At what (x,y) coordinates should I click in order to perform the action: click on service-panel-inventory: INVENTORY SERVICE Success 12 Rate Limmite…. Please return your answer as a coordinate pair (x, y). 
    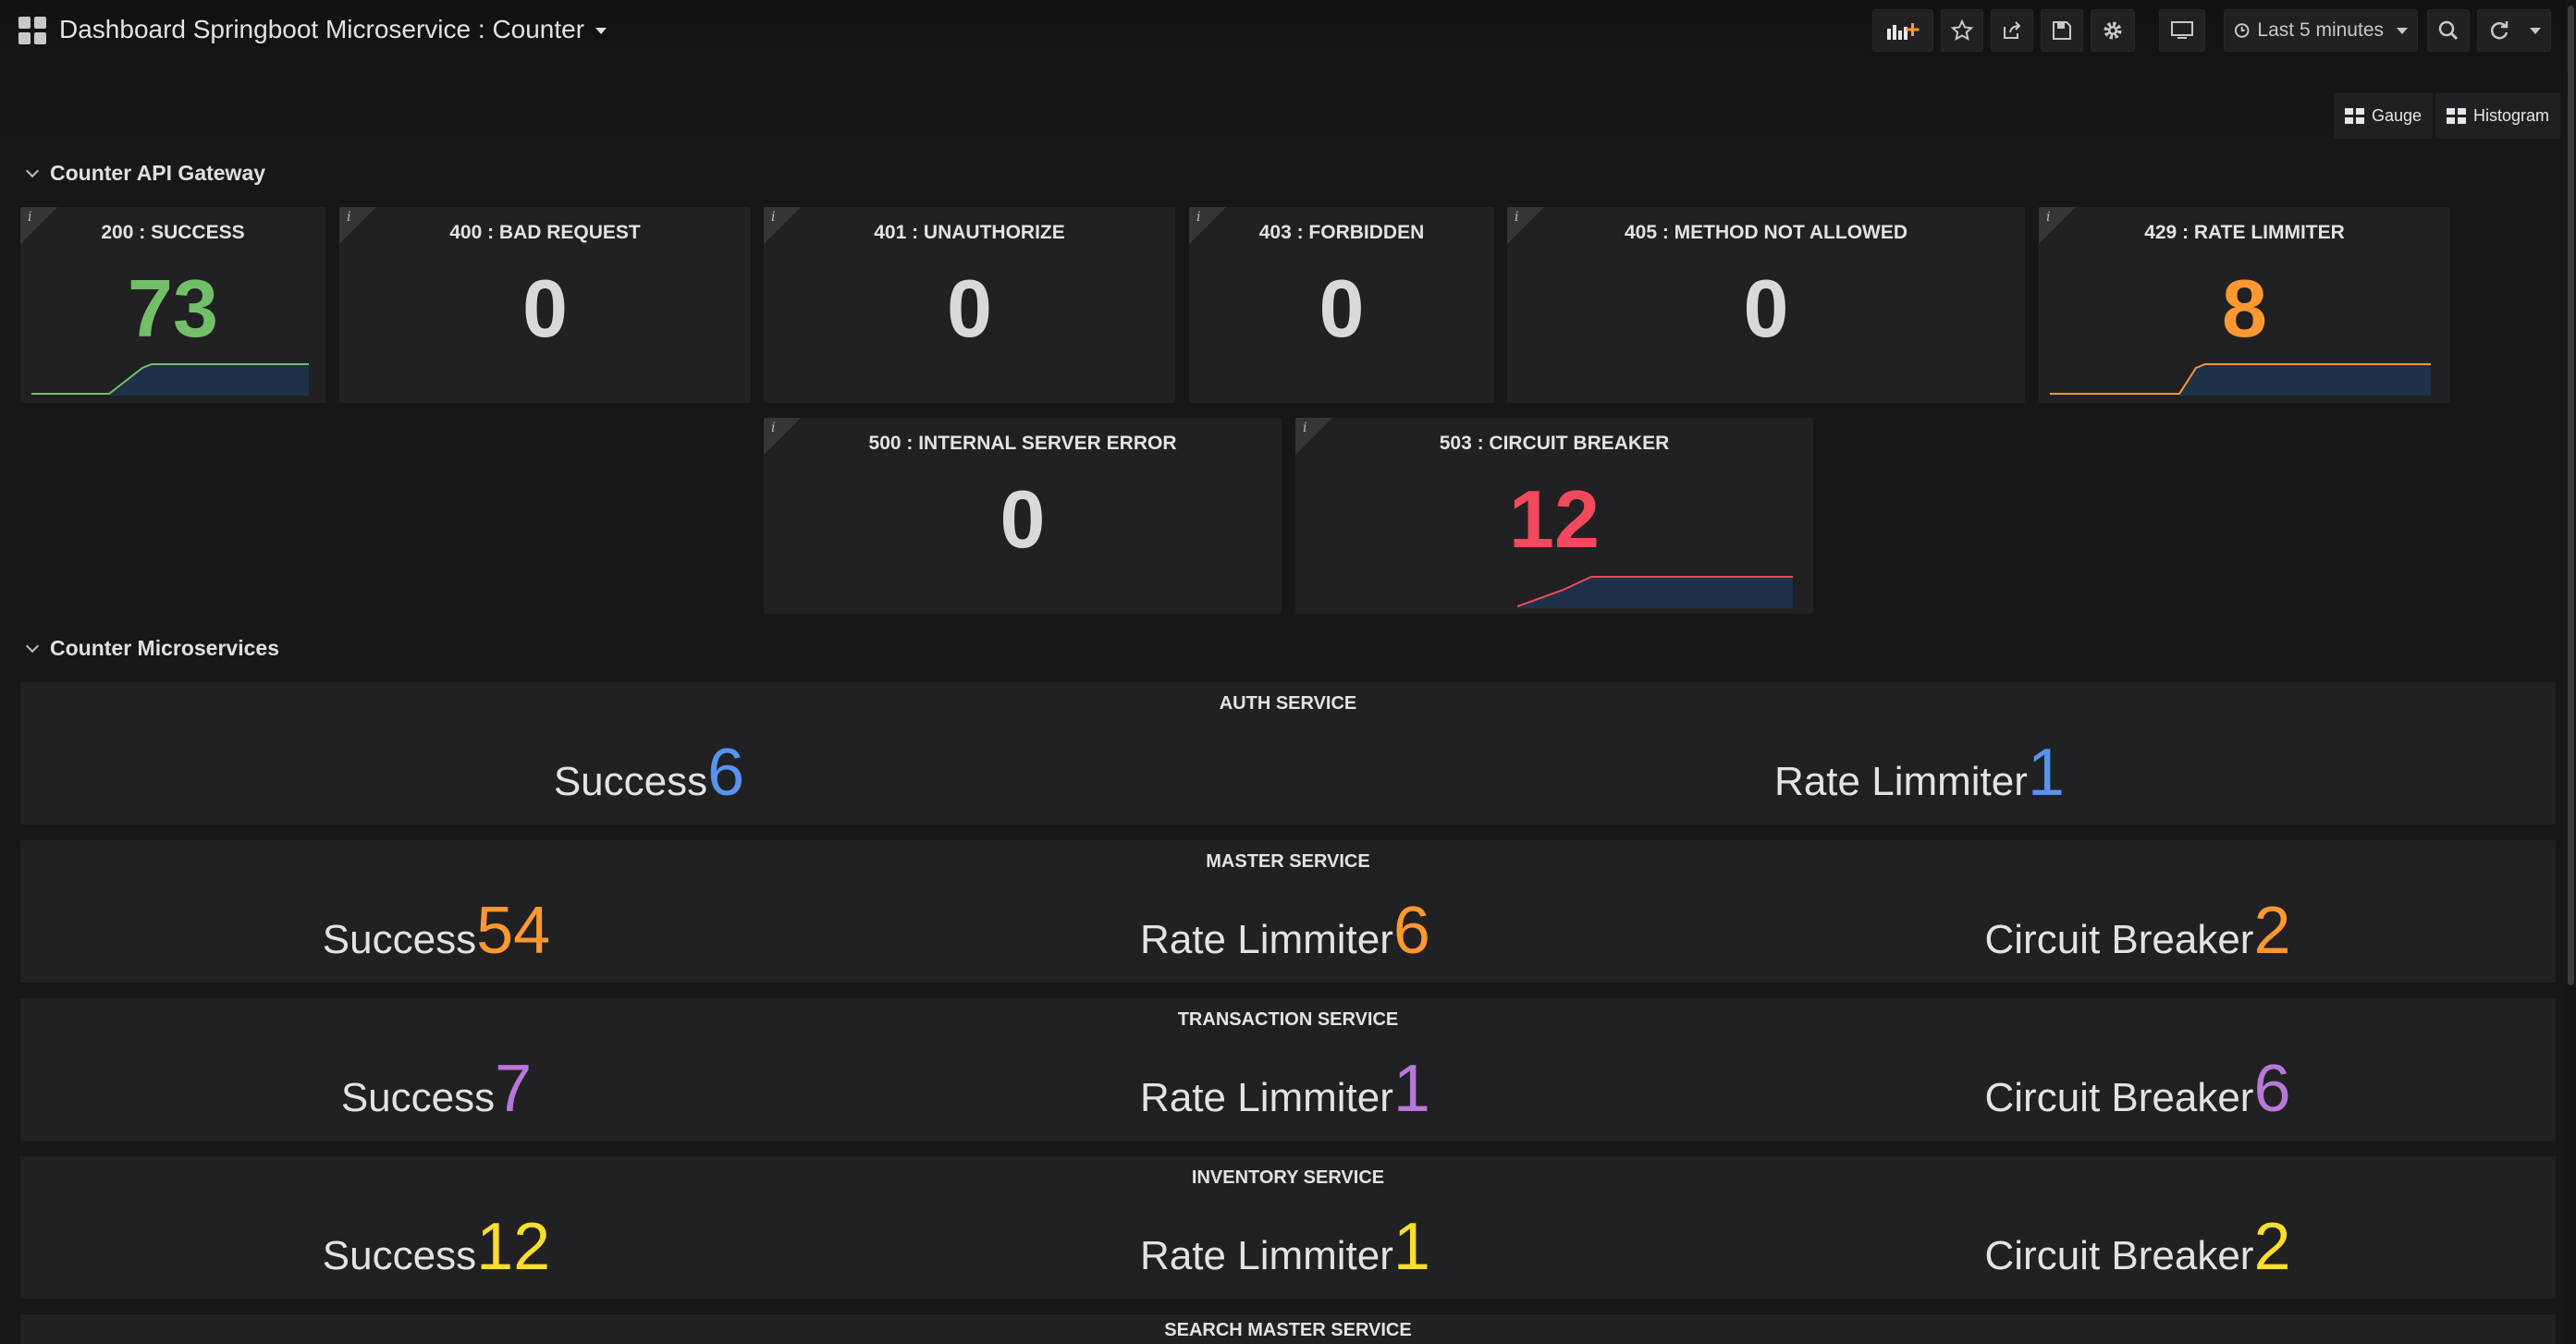
    Looking at the image, I should click on (1288, 1227).